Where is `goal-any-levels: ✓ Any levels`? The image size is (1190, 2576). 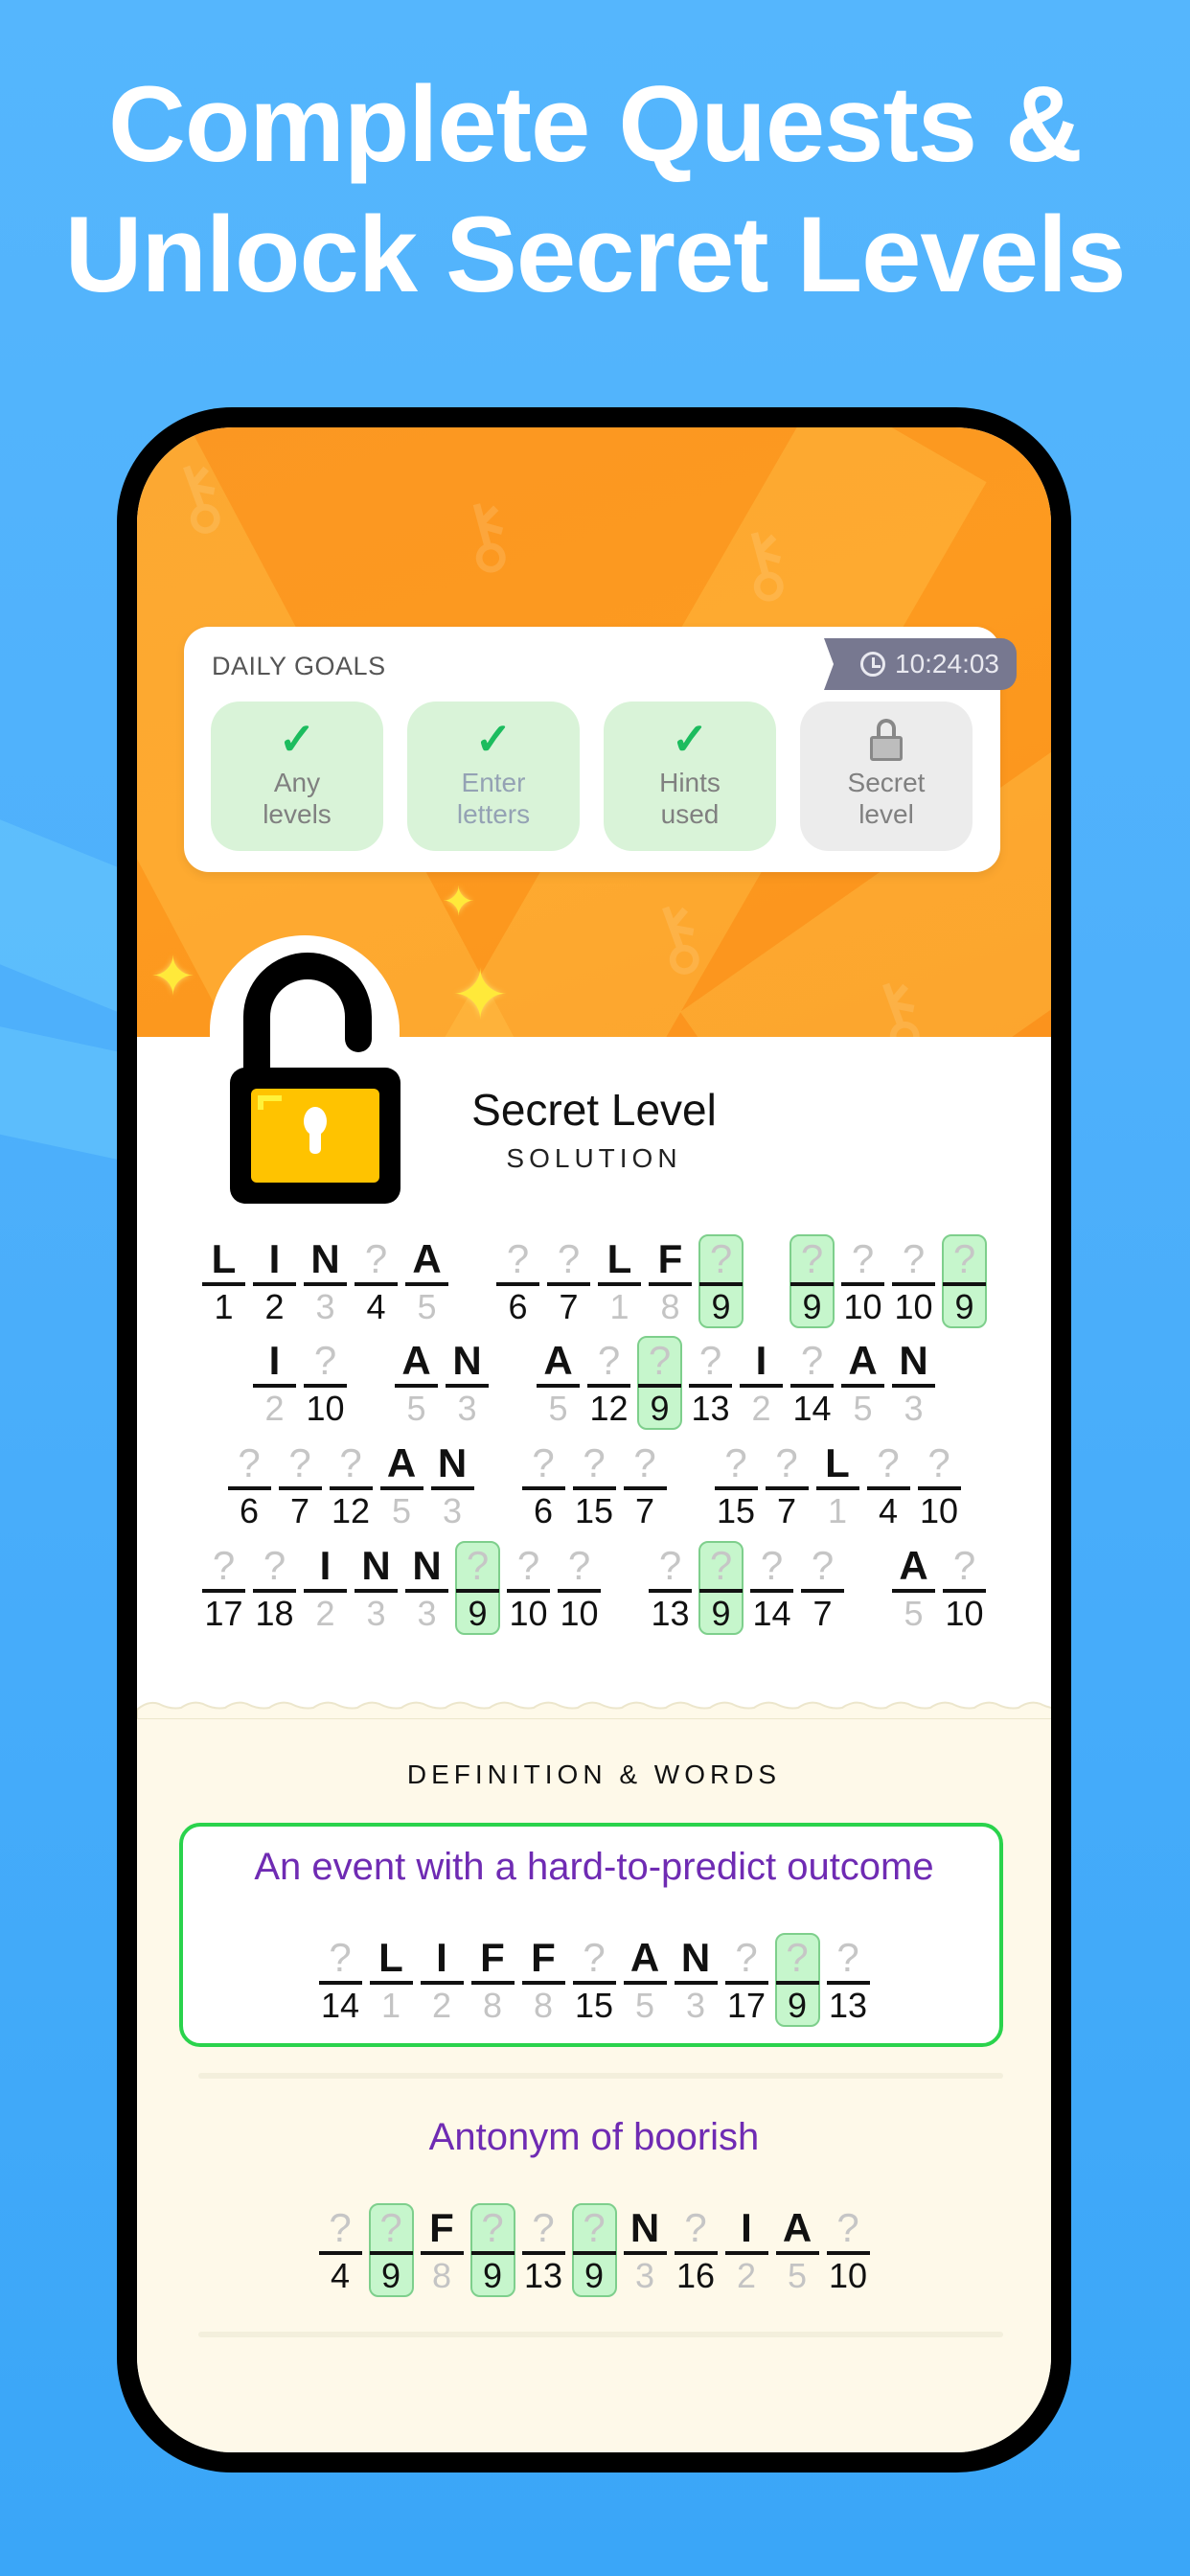 goal-any-levels: ✓ Any levels is located at coordinates (297, 776).